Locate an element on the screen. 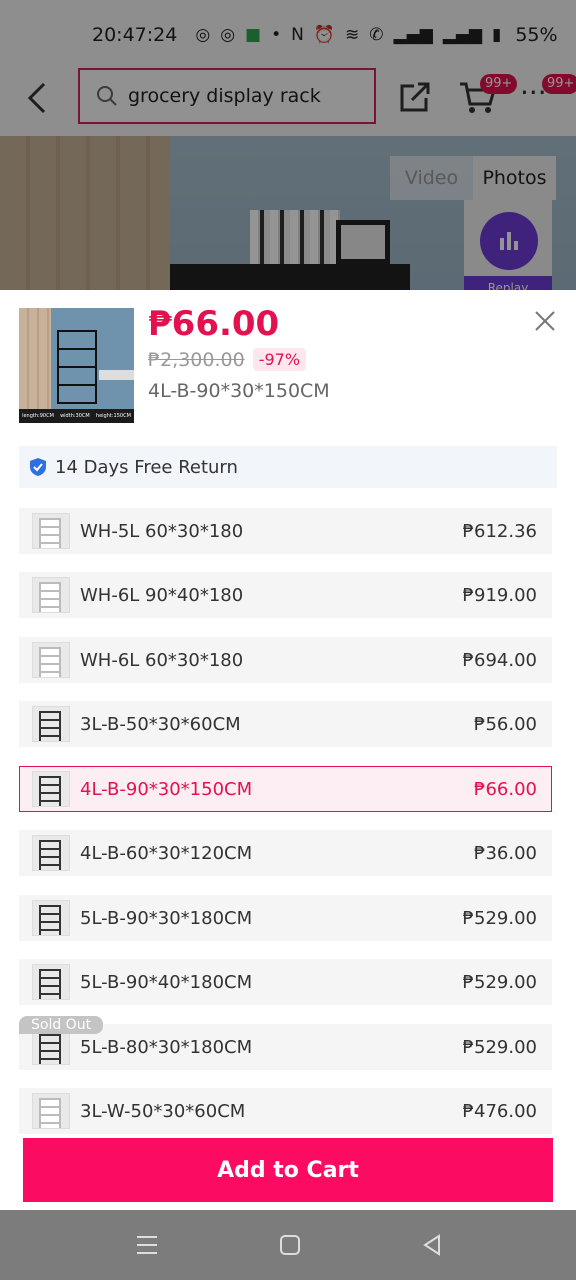 The height and width of the screenshot is (1280, 576). close-icon is located at coordinates (545, 321).